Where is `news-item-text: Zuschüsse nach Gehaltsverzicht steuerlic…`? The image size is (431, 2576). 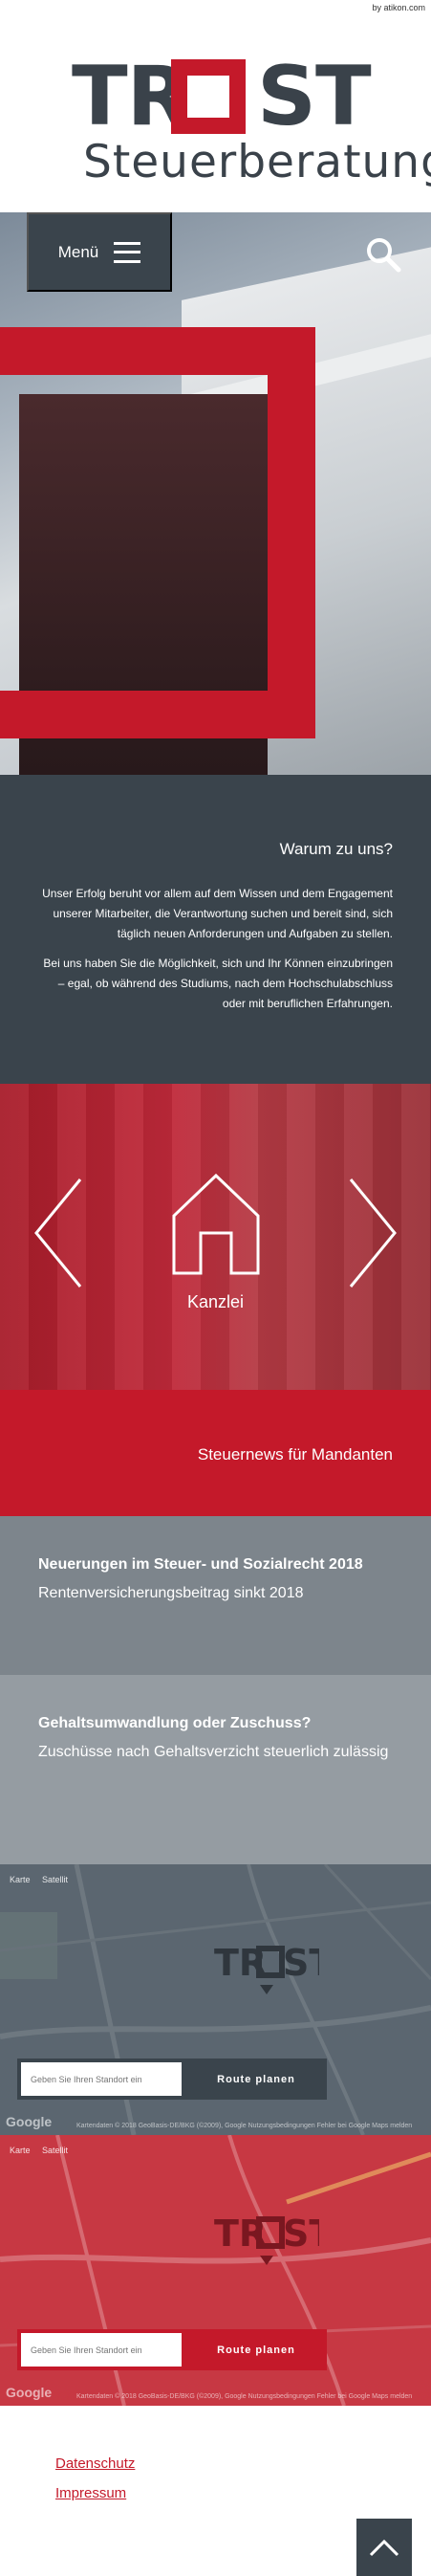 news-item-text: Zuschüsse nach Gehaltsverzicht steuerlic… is located at coordinates (214, 1752).